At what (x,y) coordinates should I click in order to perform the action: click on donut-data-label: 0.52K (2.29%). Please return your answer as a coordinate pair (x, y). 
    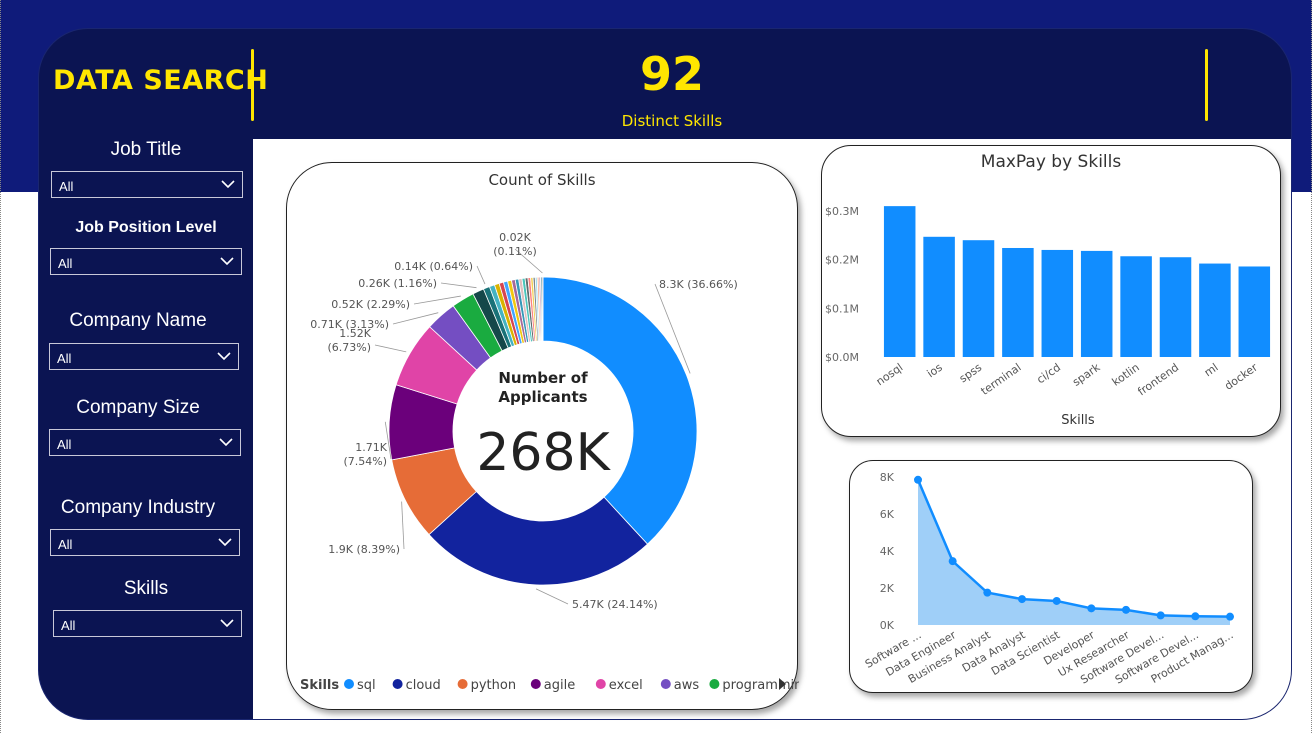
    Looking at the image, I should click on (370, 304).